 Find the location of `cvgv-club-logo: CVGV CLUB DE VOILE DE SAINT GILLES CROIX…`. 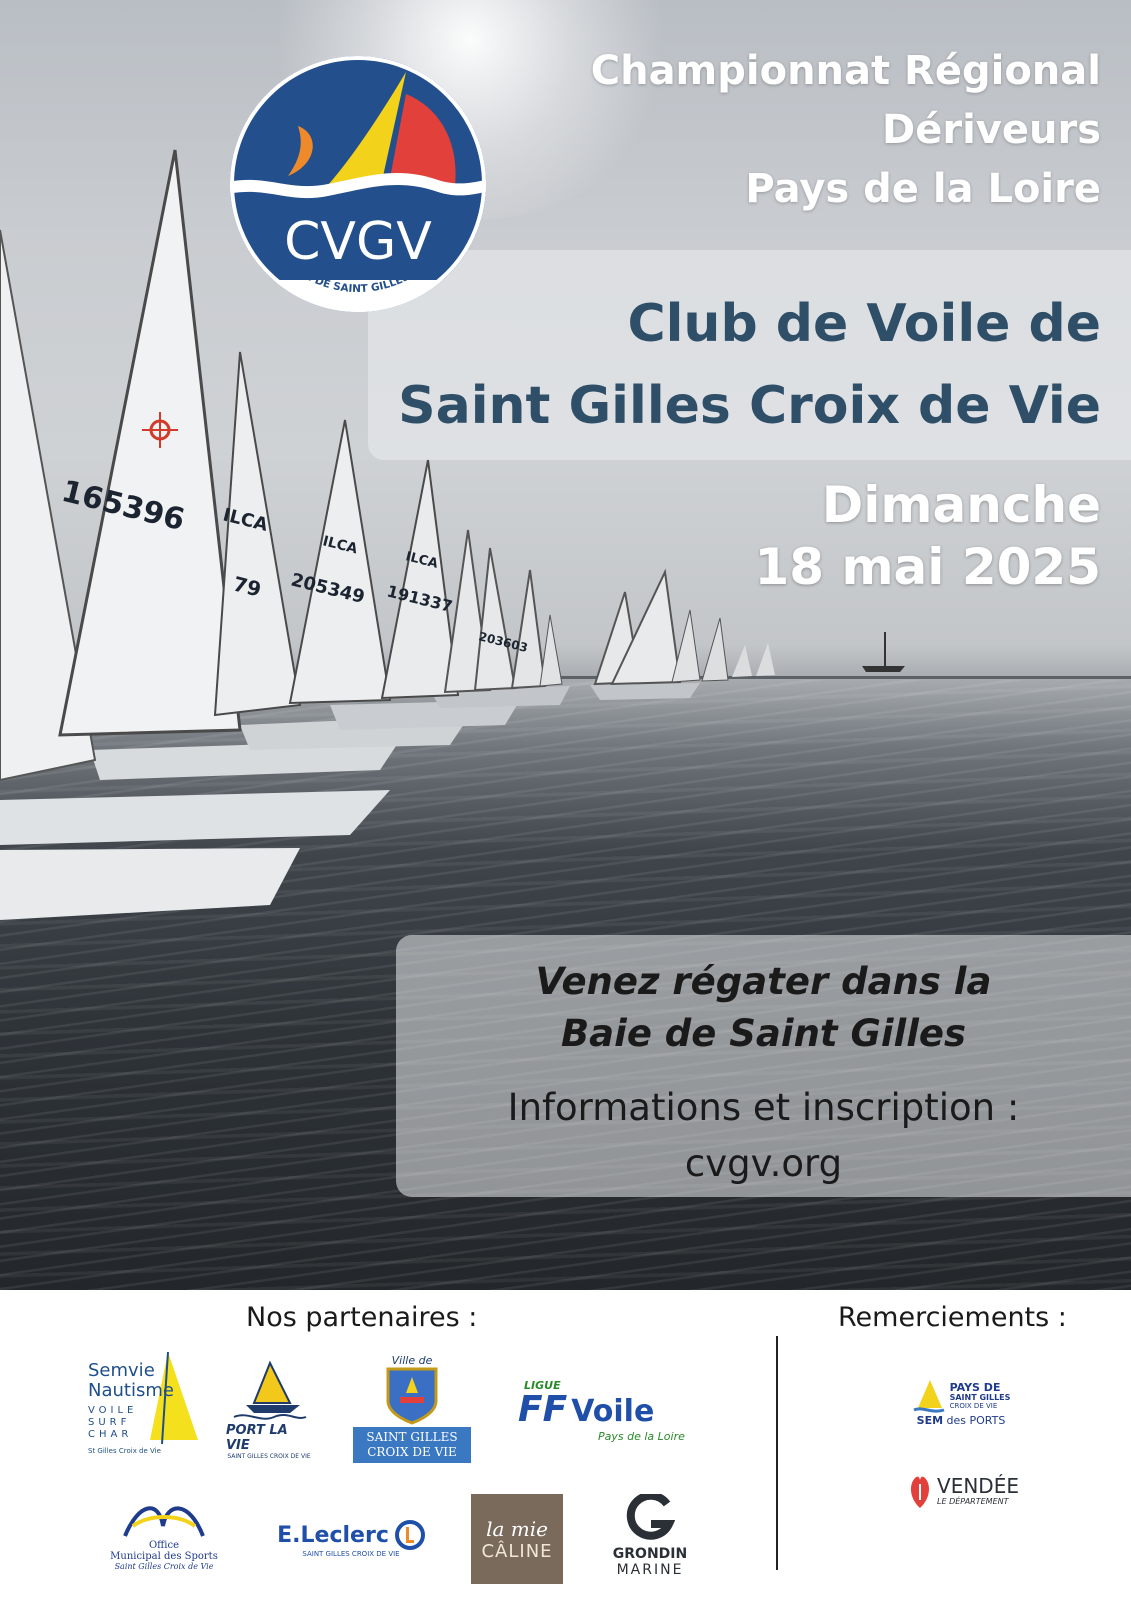

cvgv-club-logo: CVGV CLUB DE VOILE DE SAINT GILLES CROIX… is located at coordinates (358, 184).